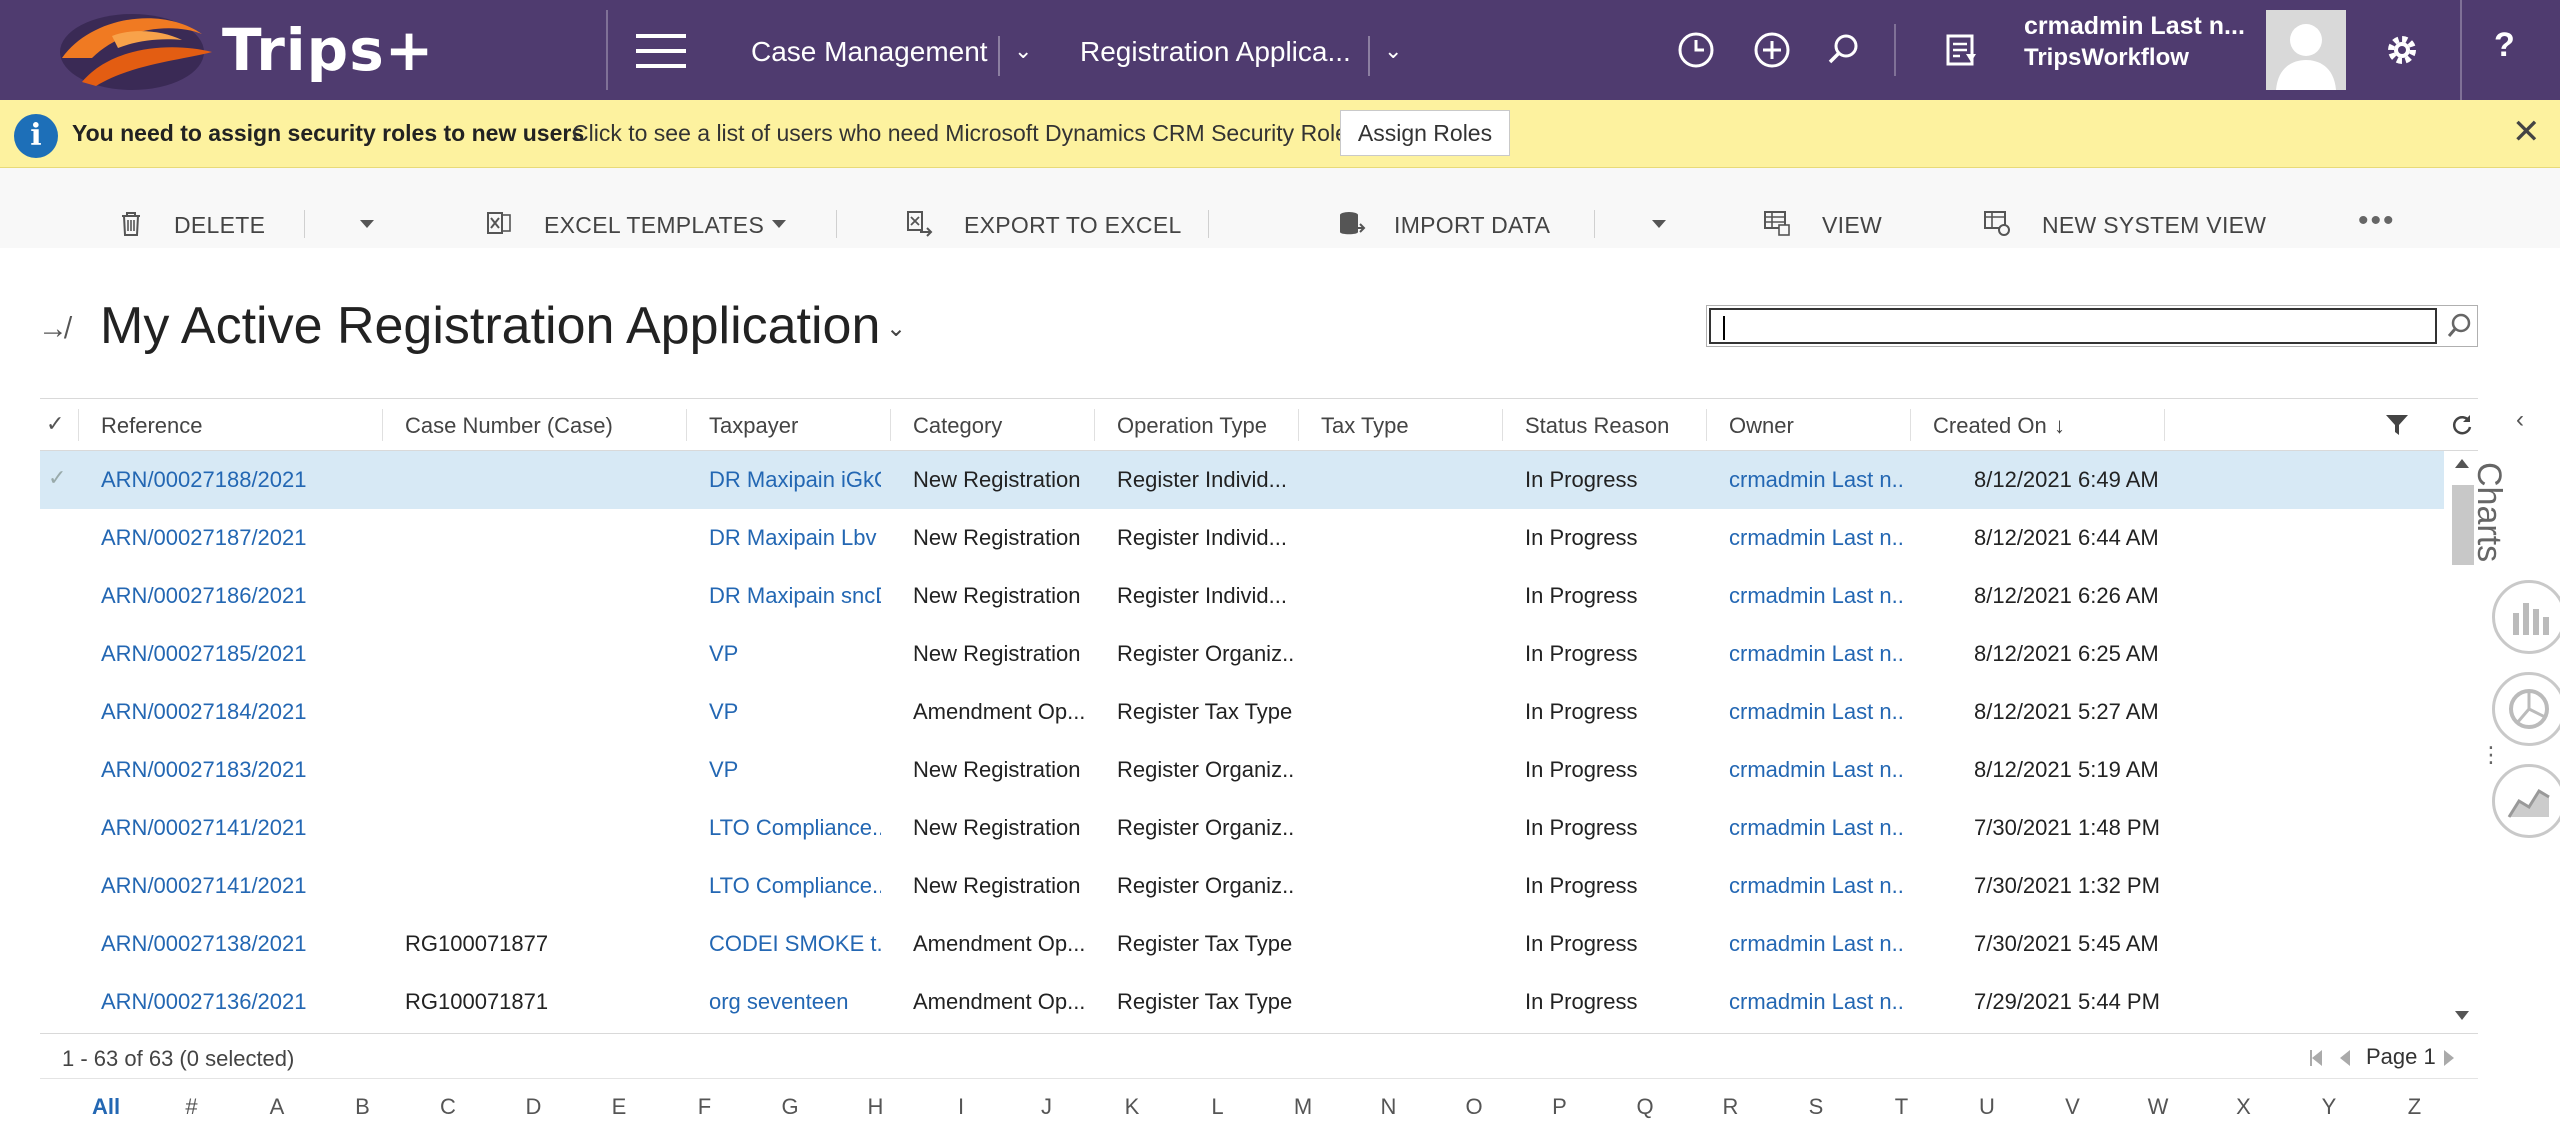 Image resolution: width=2560 pixels, height=1130 pixels. I want to click on column-header-created-on: Created On, so click(1990, 426).